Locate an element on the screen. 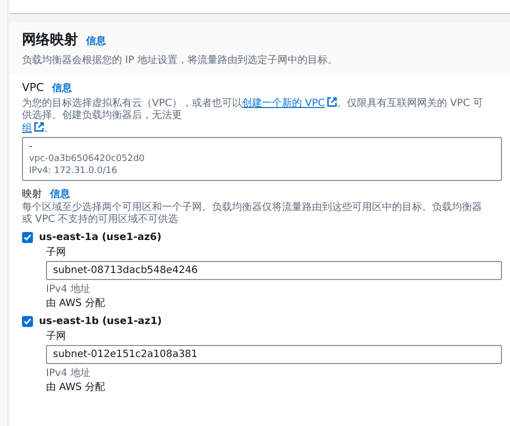 The width and height of the screenshot is (510, 426). subnet-select: subnet-08713dacb548e4246 is located at coordinates (274, 270).